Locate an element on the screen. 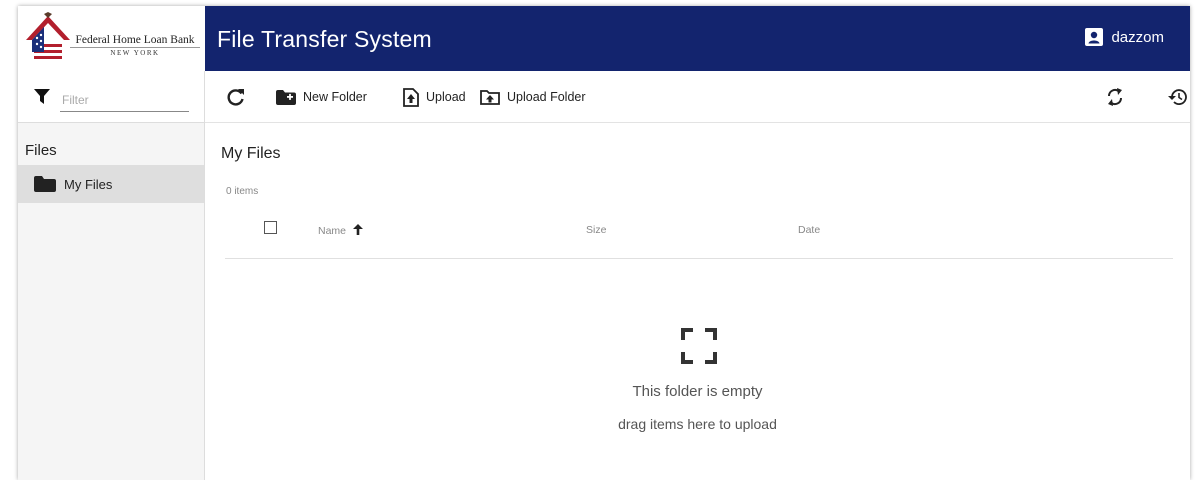 This screenshot has height=480, width=1196. upload-folder-button: Upload Folder is located at coordinates (533, 97).